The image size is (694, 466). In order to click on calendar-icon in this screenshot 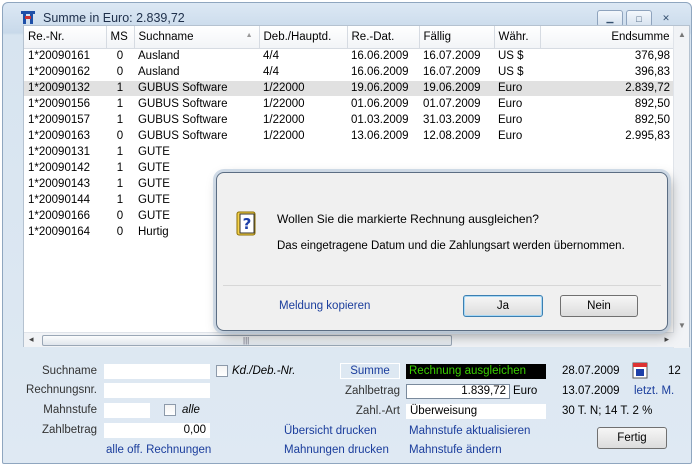, I will do `click(640, 370)`.